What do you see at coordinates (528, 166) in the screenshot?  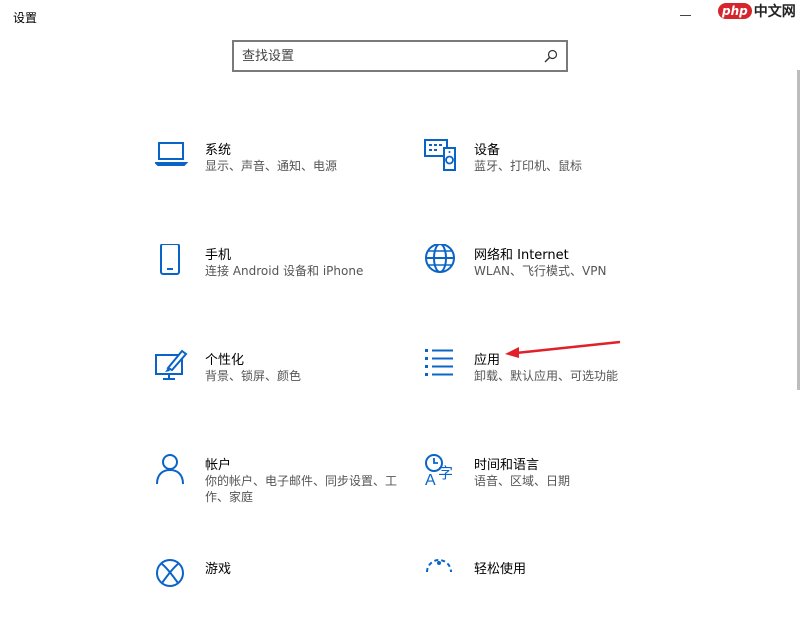 I see `tile-desc: 蓝牙、打印机、鼠标` at bounding box center [528, 166].